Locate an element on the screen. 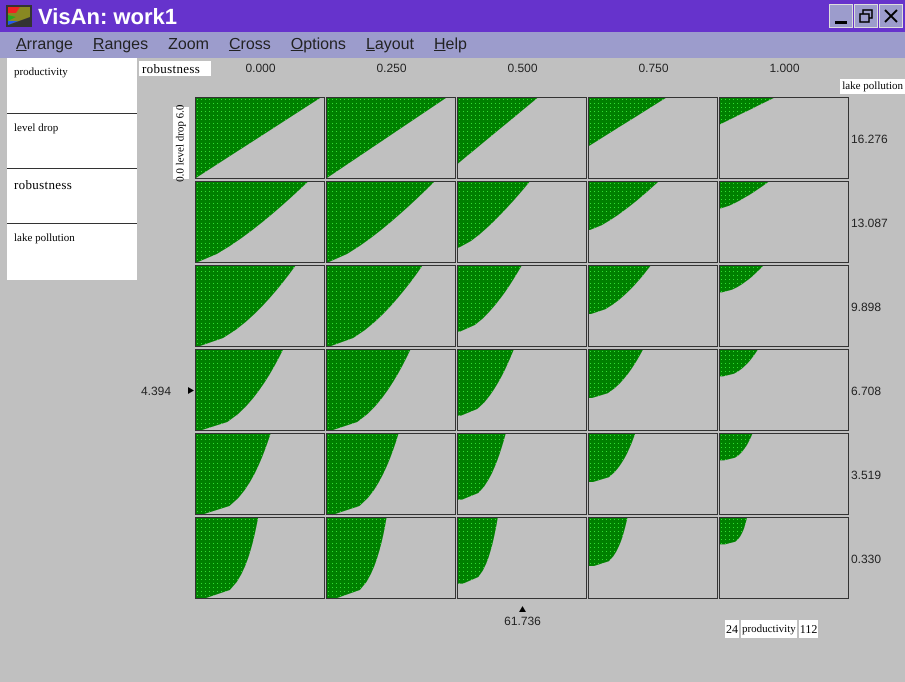 The width and height of the screenshot is (905, 682). restore-icon is located at coordinates (866, 16).